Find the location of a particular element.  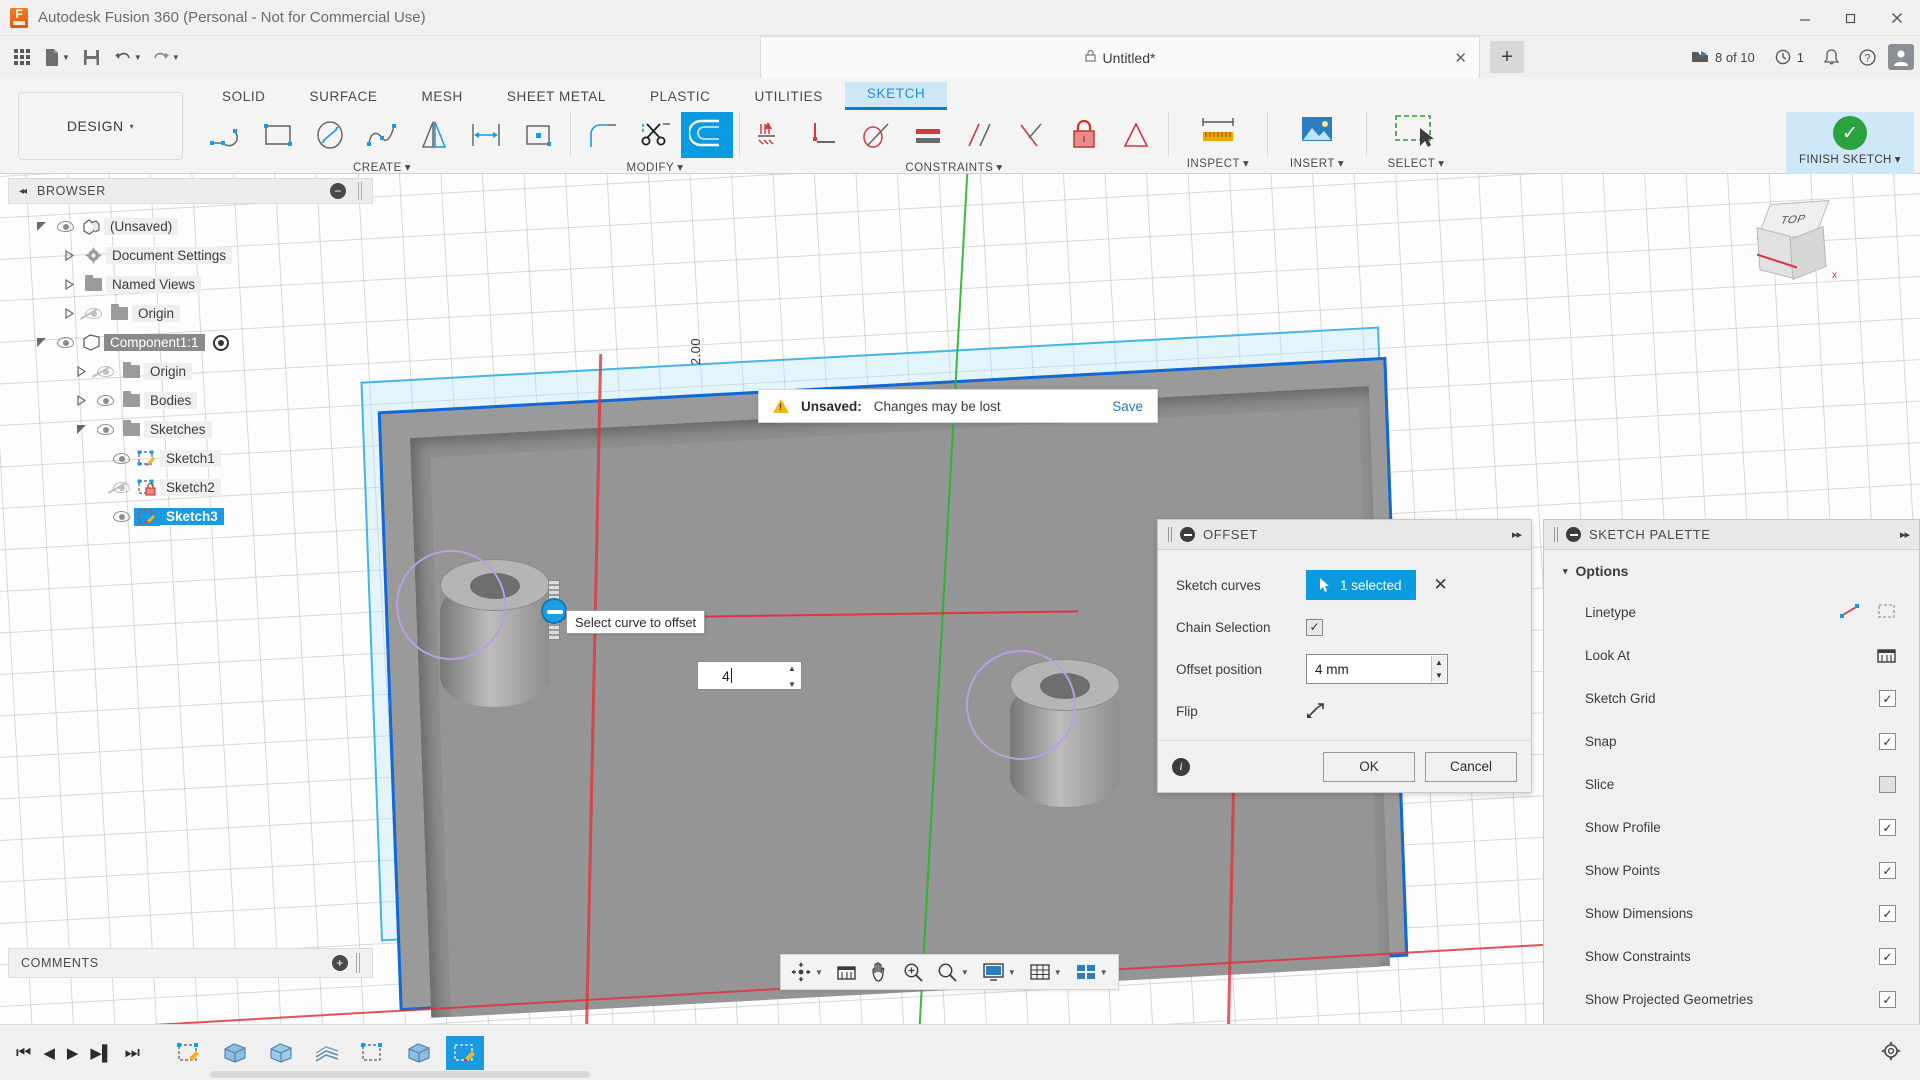

fillet-tool is located at coordinates (603, 135).